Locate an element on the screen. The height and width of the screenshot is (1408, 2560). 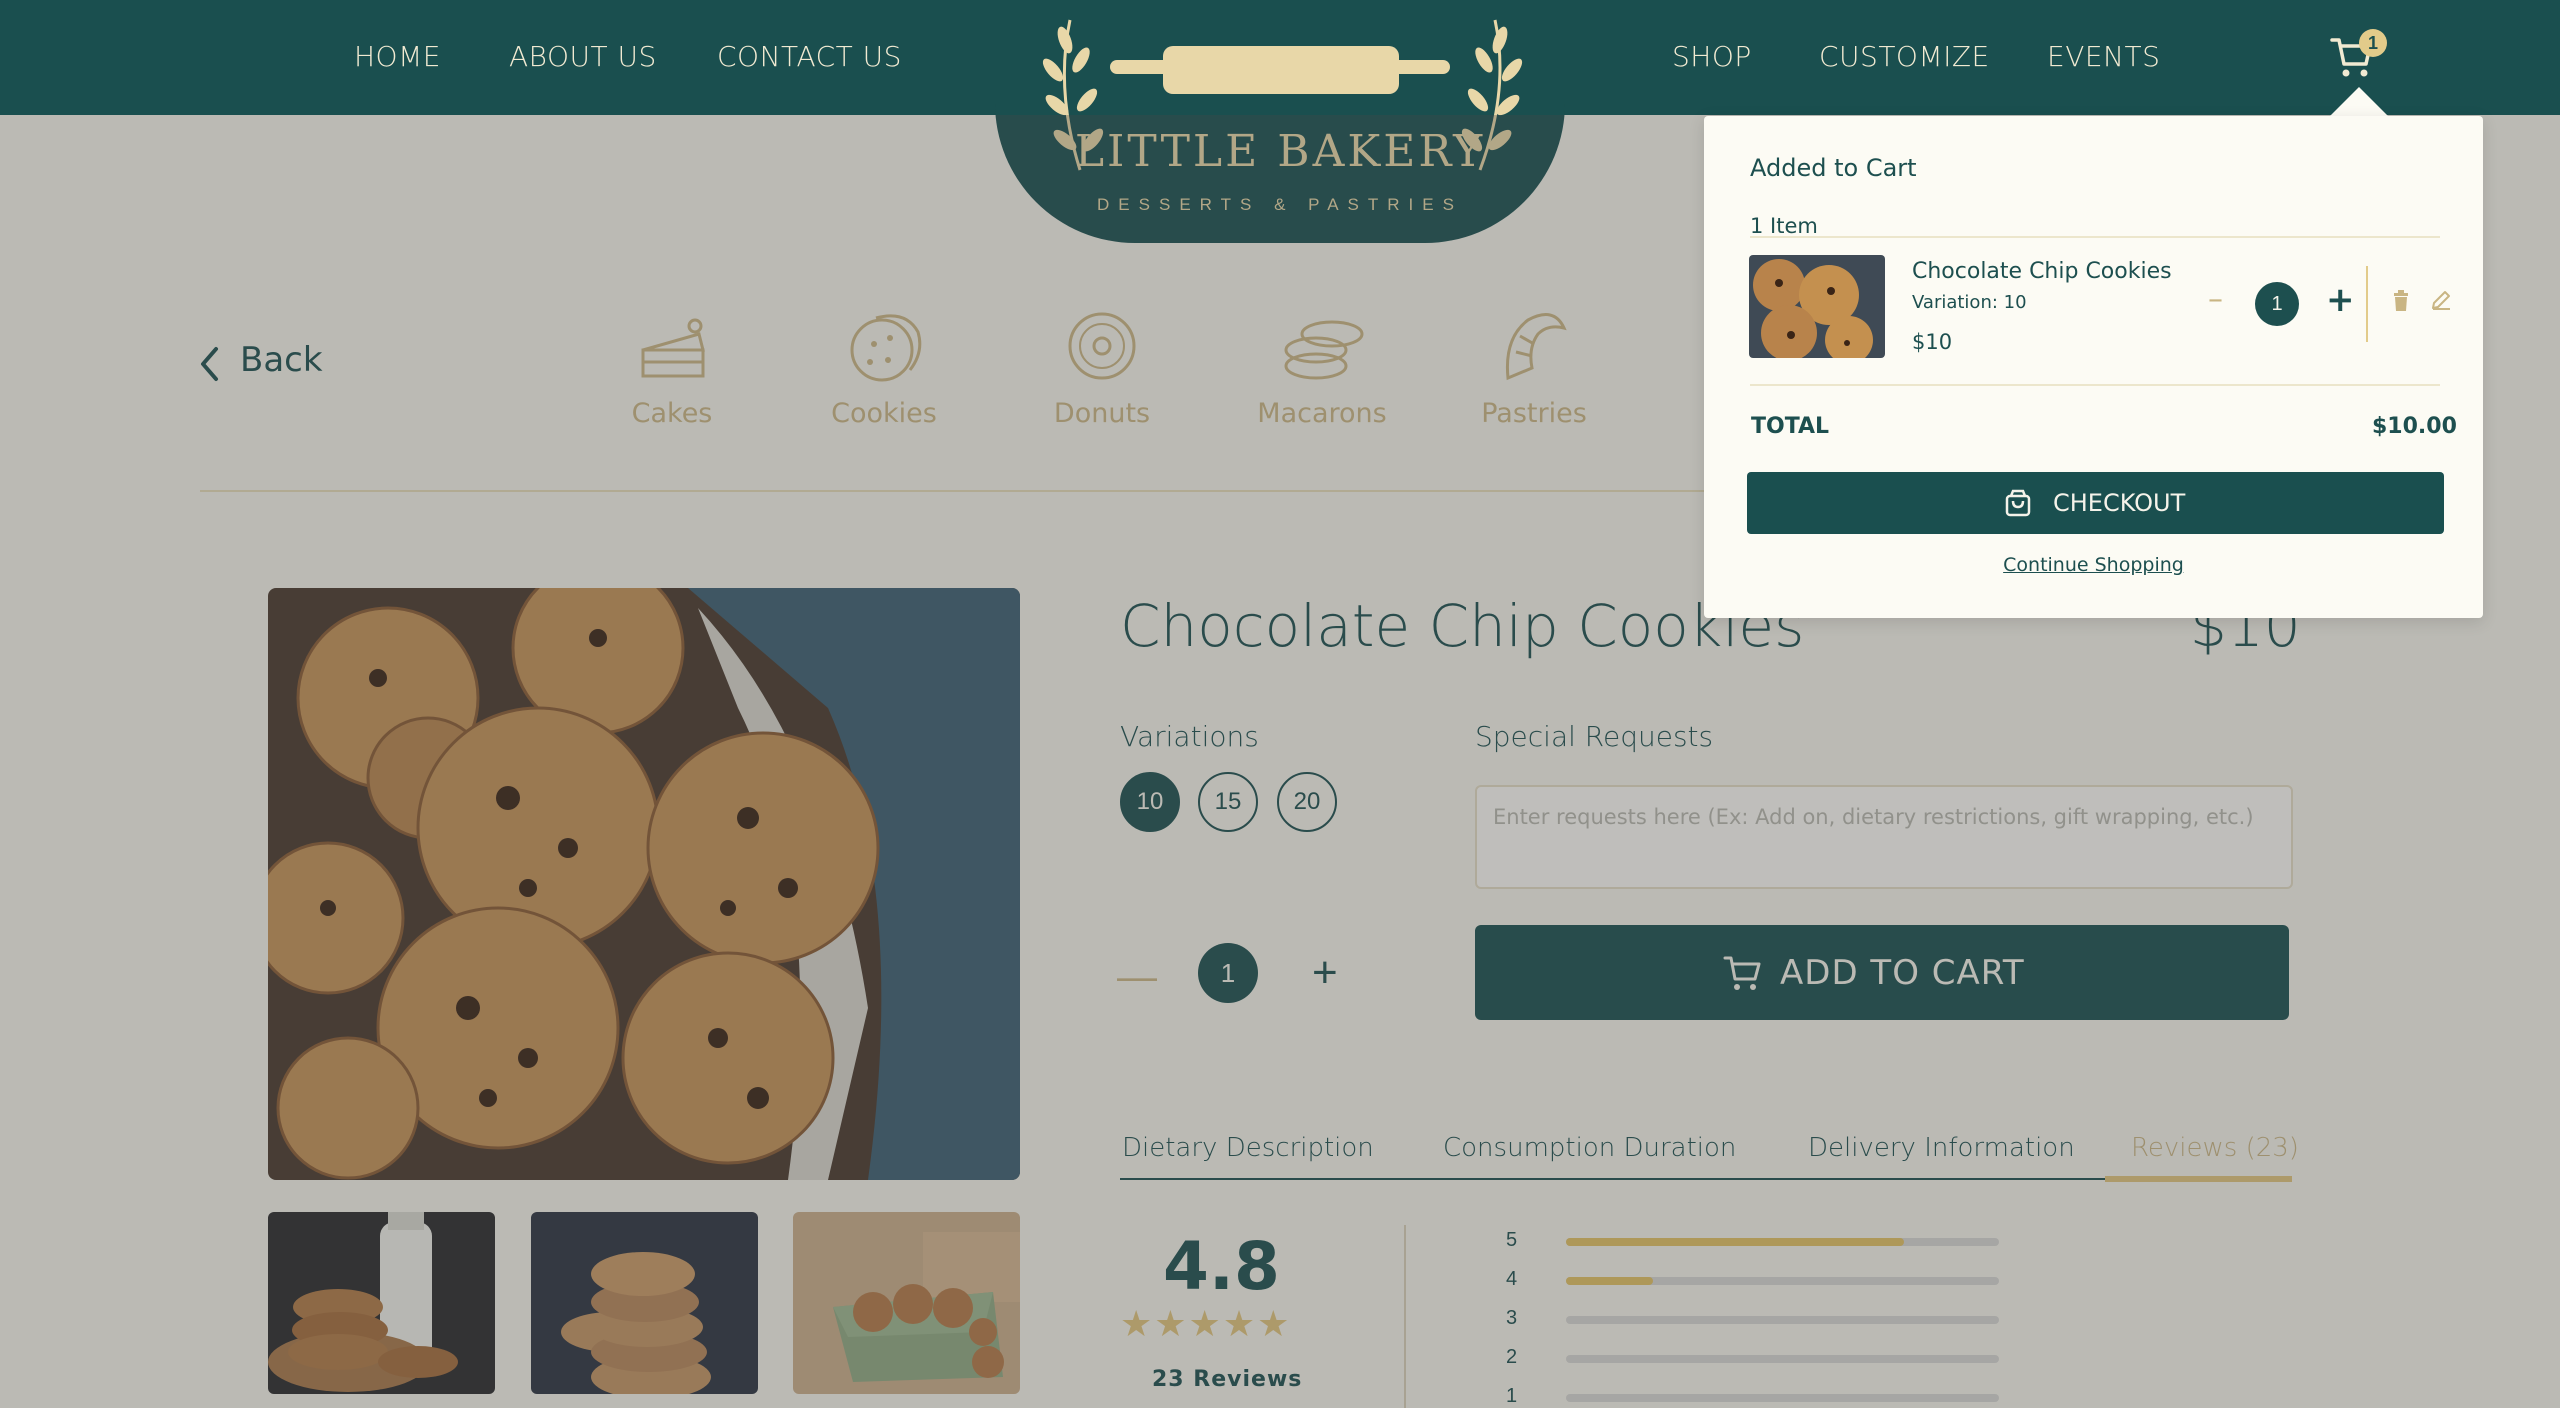
continue-shopping-link: Continue Shopping is located at coordinates (2093, 565).